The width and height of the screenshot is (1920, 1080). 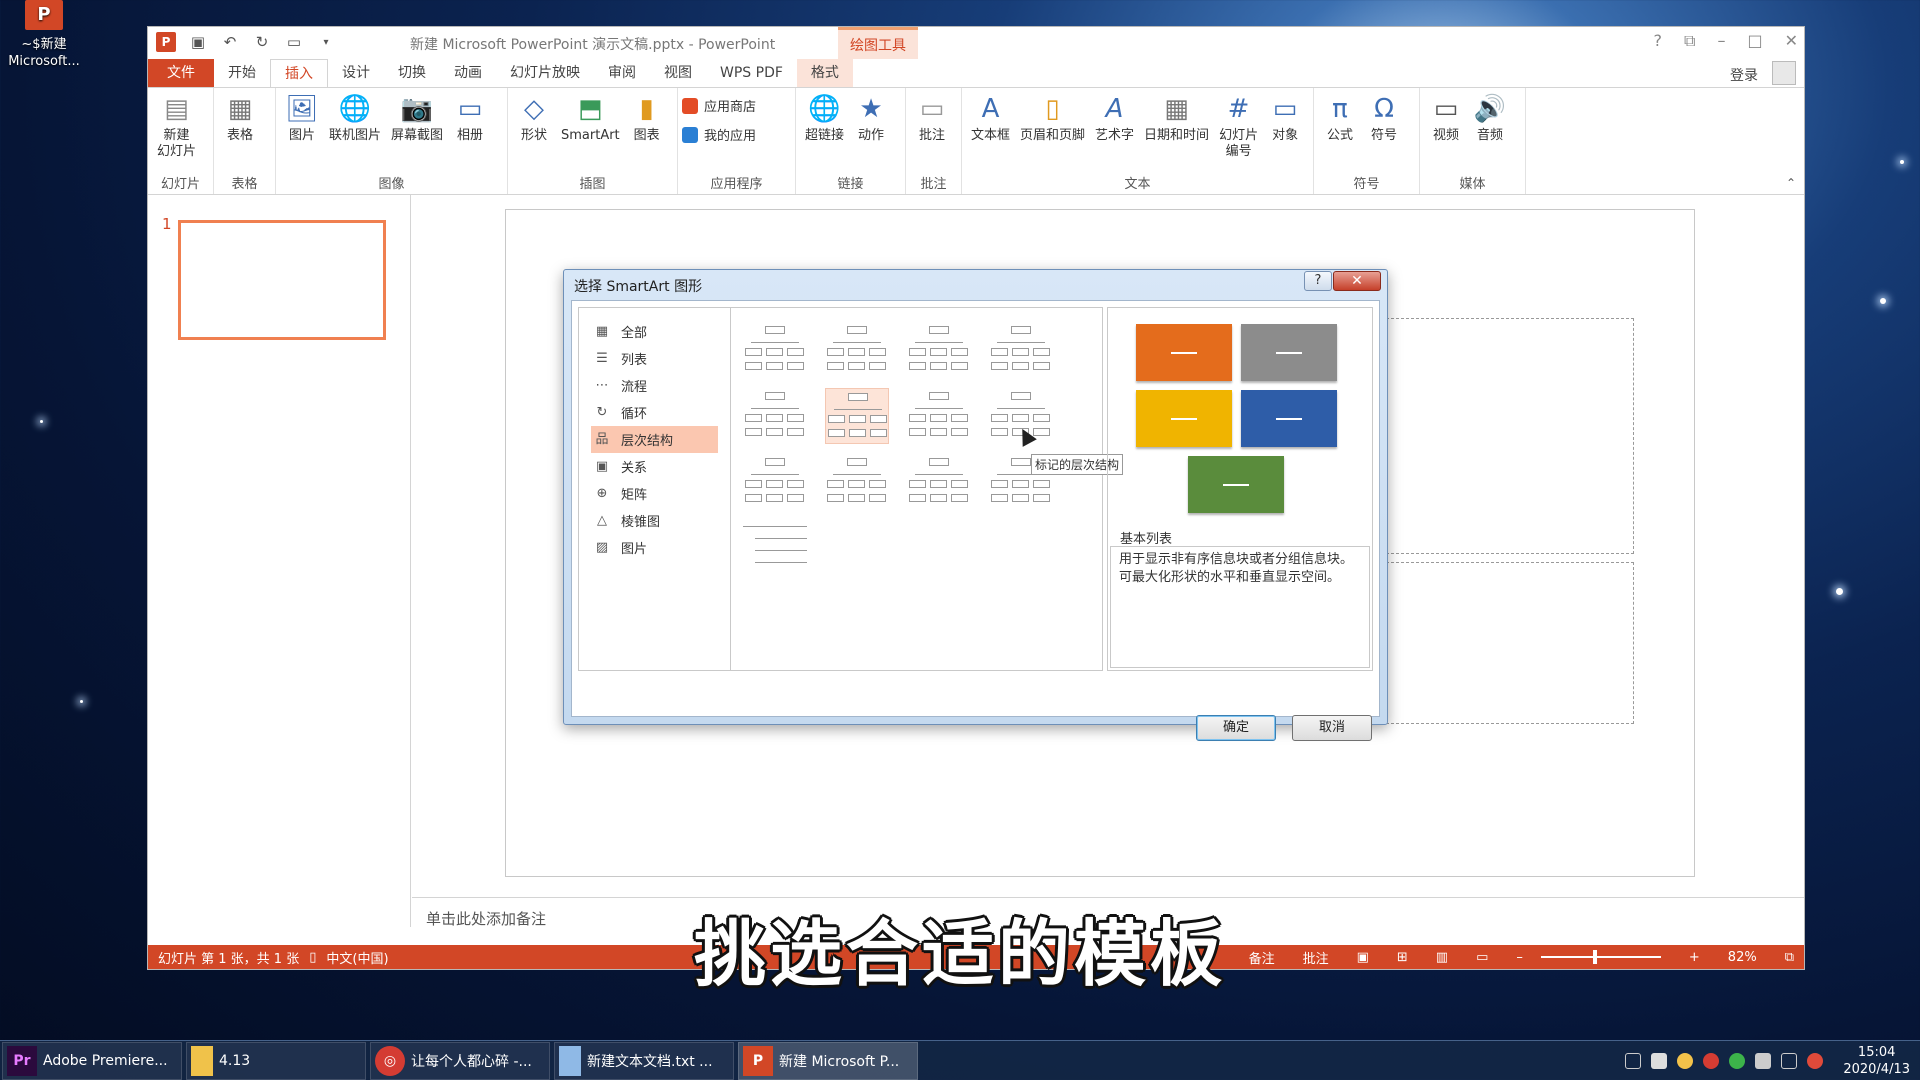 I want to click on ribbon-display-icon: ⧉, so click(x=1689, y=41).